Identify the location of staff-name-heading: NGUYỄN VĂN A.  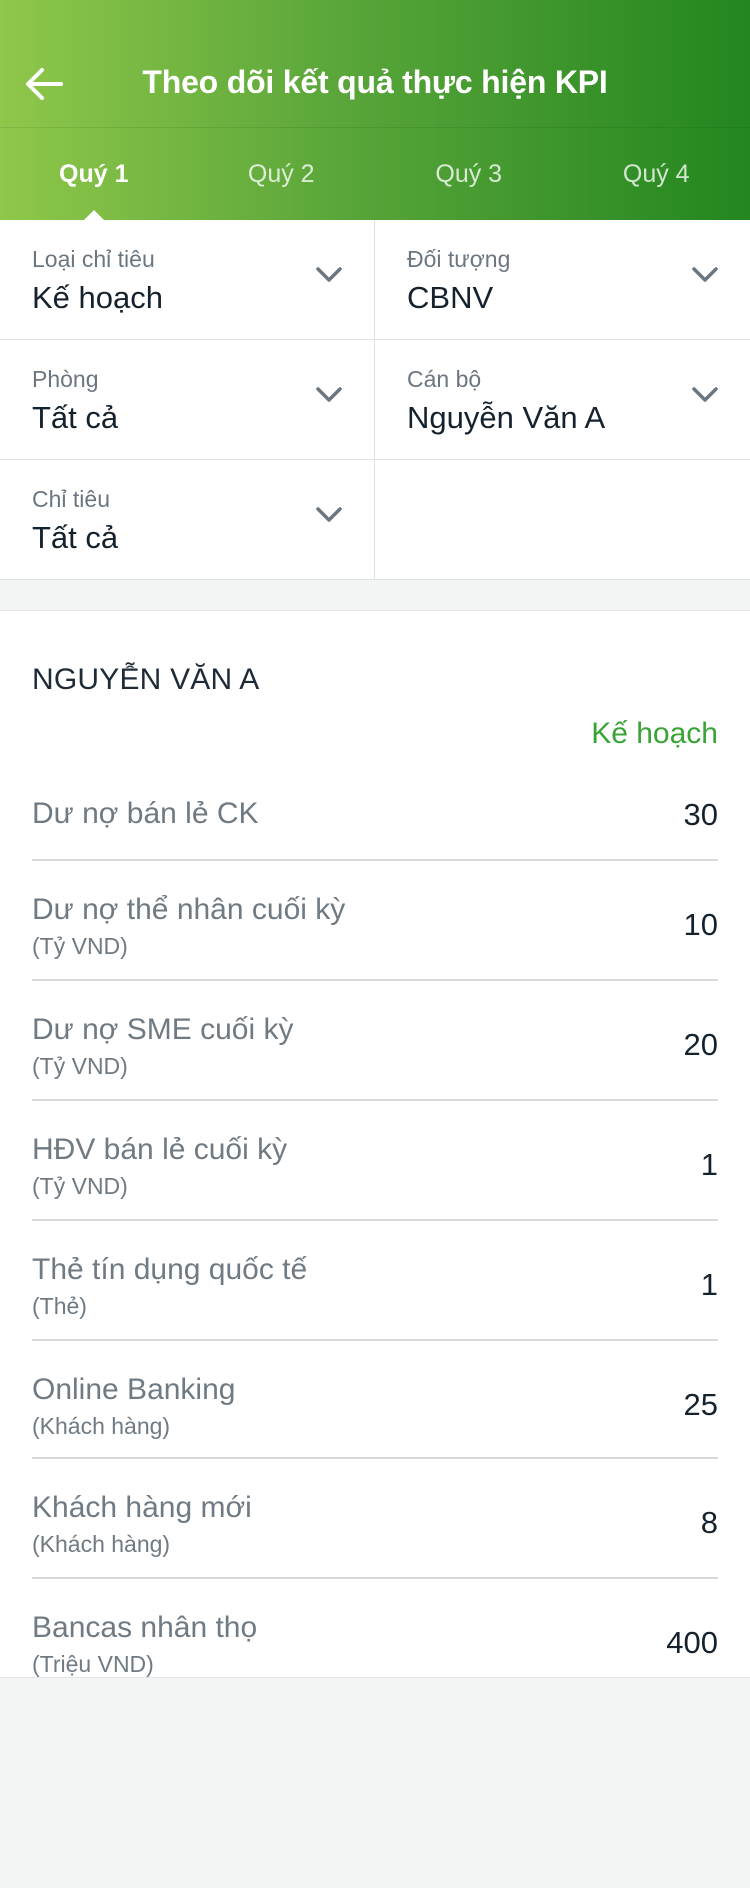
(146, 679).